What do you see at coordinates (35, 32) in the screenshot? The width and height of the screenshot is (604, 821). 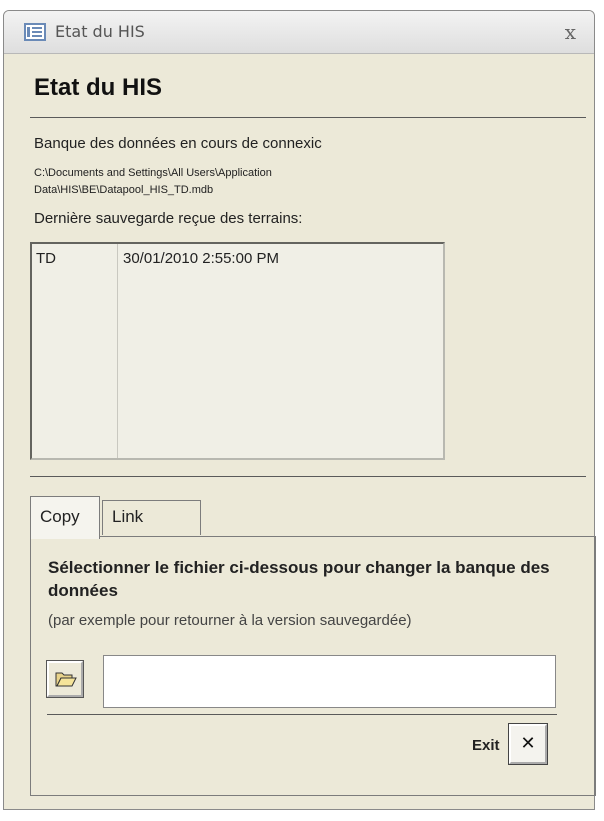 I see `form-icon` at bounding box center [35, 32].